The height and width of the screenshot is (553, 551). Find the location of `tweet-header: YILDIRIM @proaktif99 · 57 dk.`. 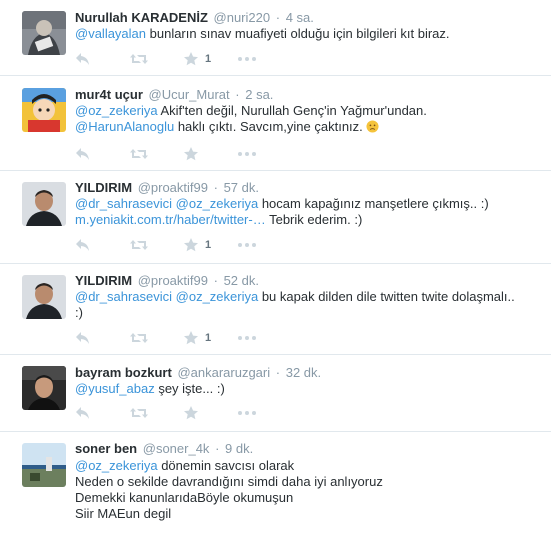

tweet-header: YILDIRIM @proaktif99 · 57 dk. is located at coordinates (167, 187).